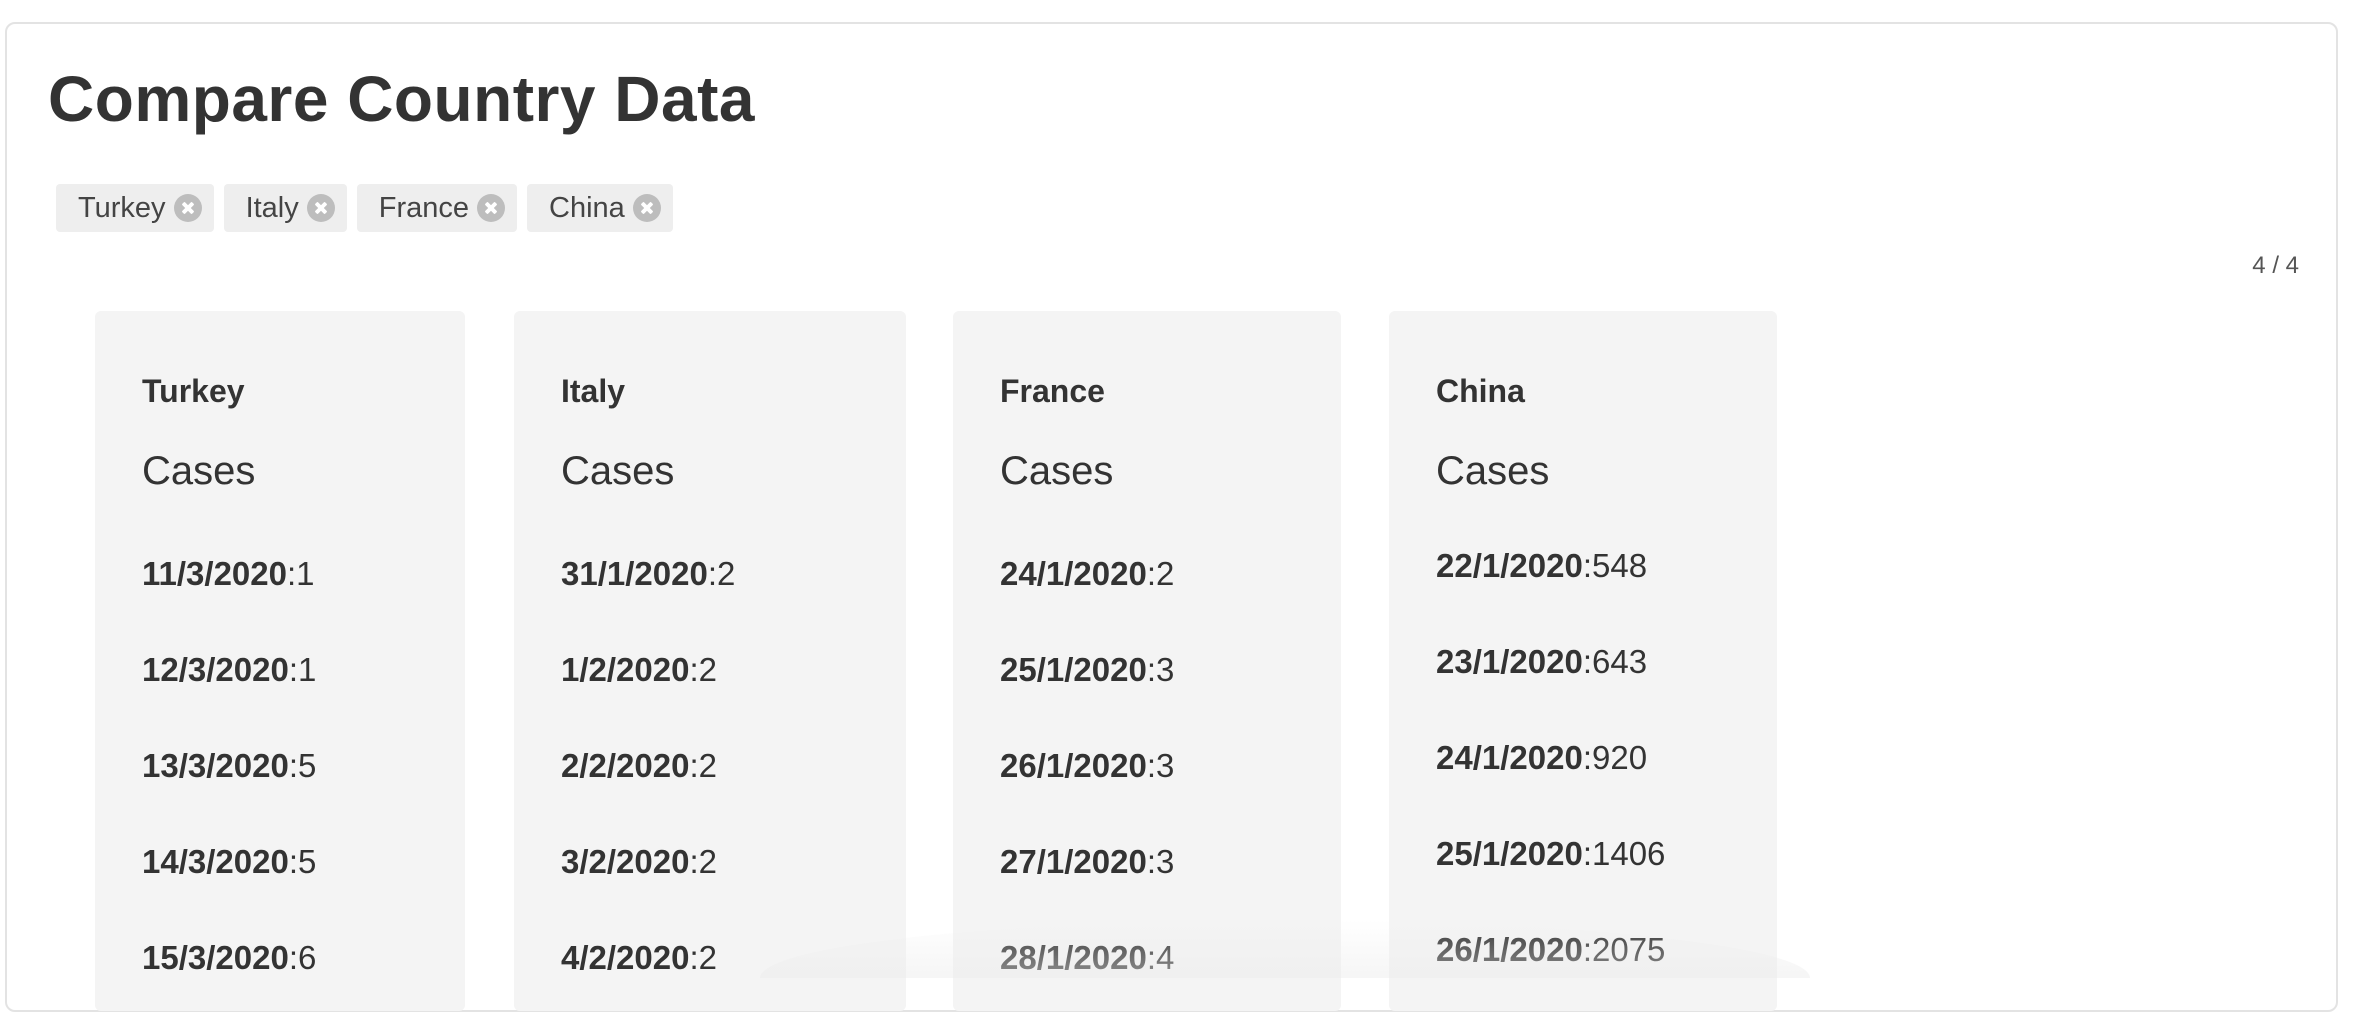  I want to click on card-title: Turkey, so click(193, 391).